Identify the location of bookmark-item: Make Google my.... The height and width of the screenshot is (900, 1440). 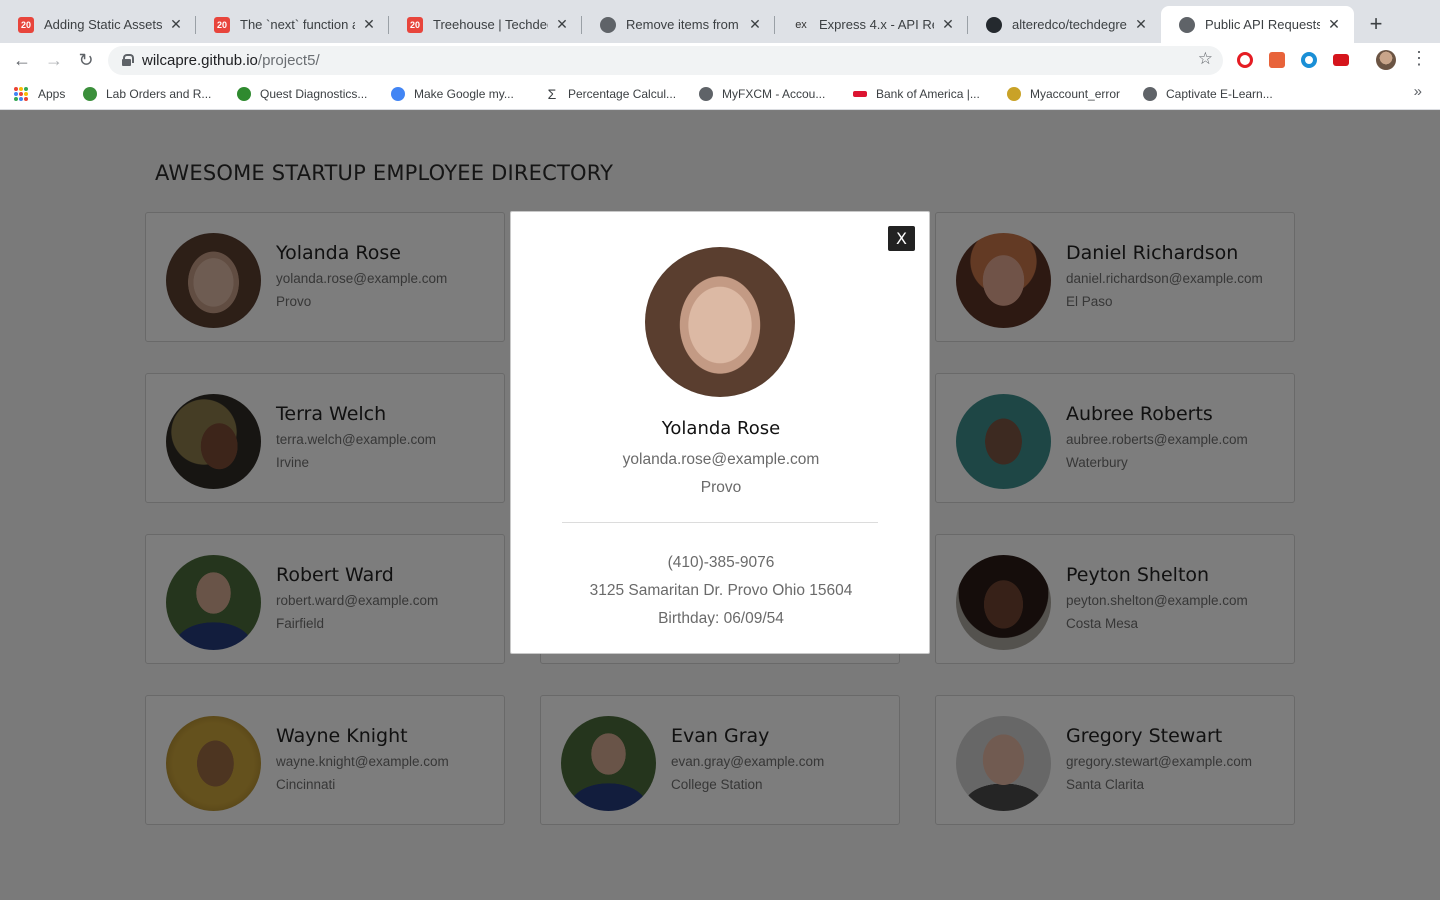
(452, 94).